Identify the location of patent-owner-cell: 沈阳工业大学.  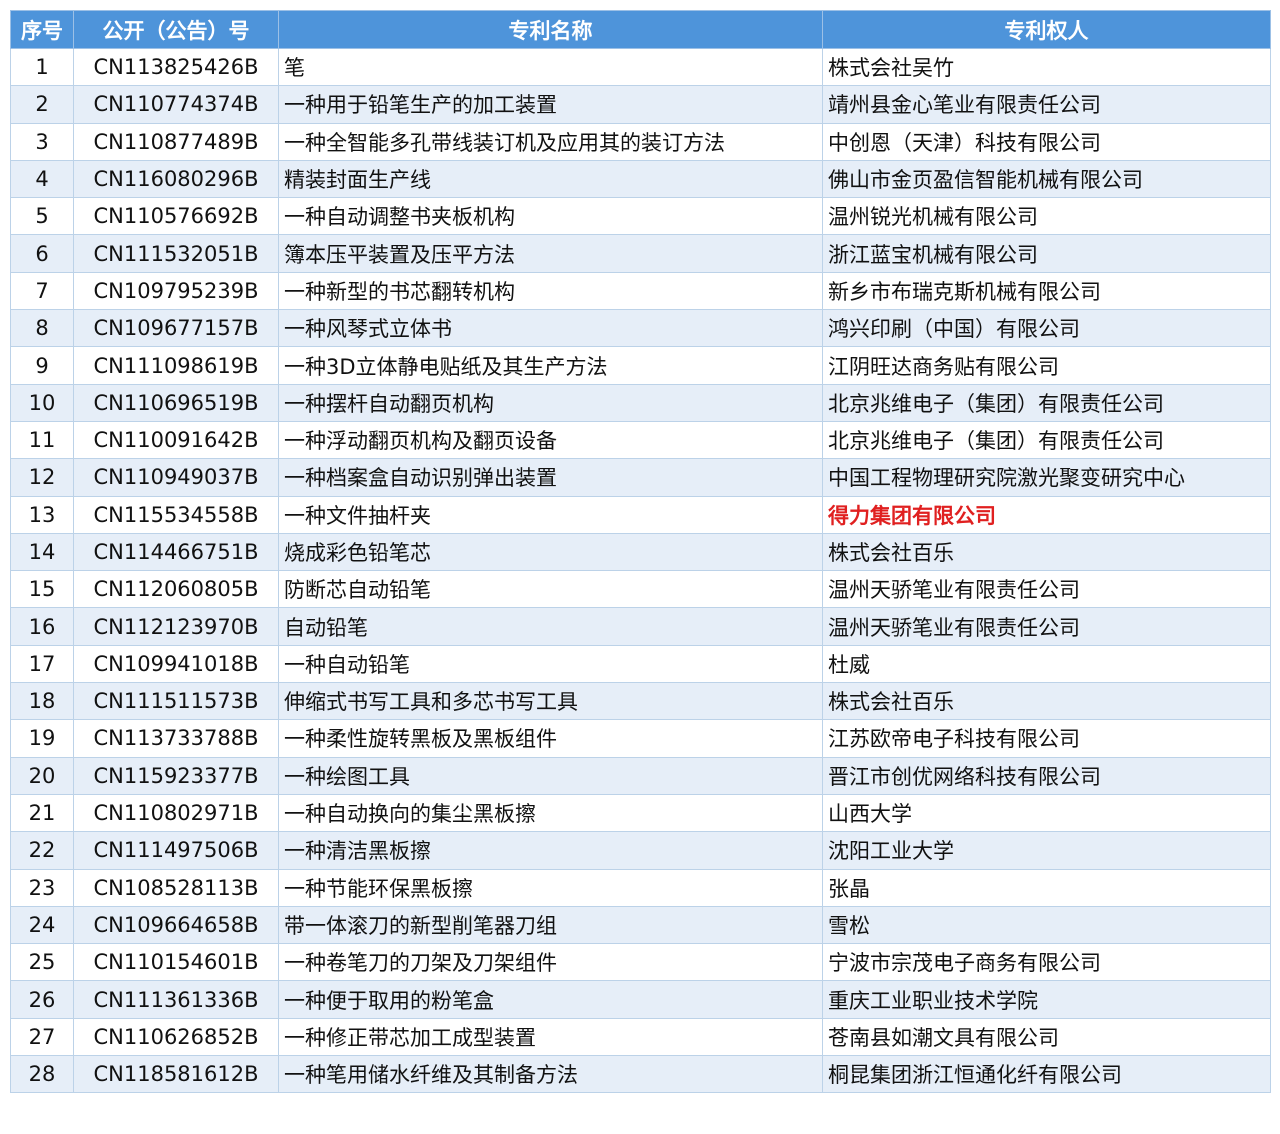
(1046, 850).